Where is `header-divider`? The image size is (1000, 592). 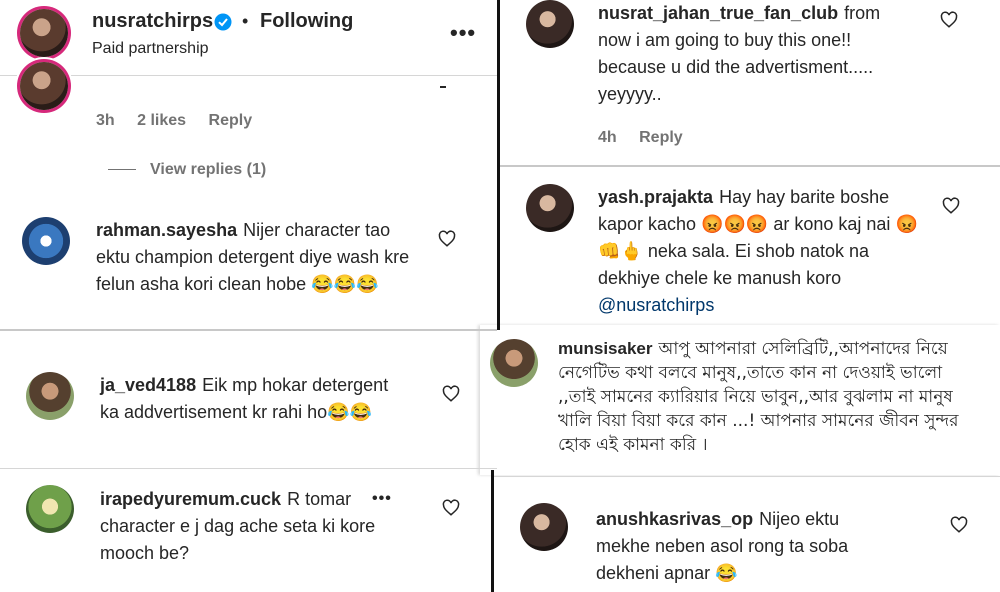
header-divider is located at coordinates (248, 75).